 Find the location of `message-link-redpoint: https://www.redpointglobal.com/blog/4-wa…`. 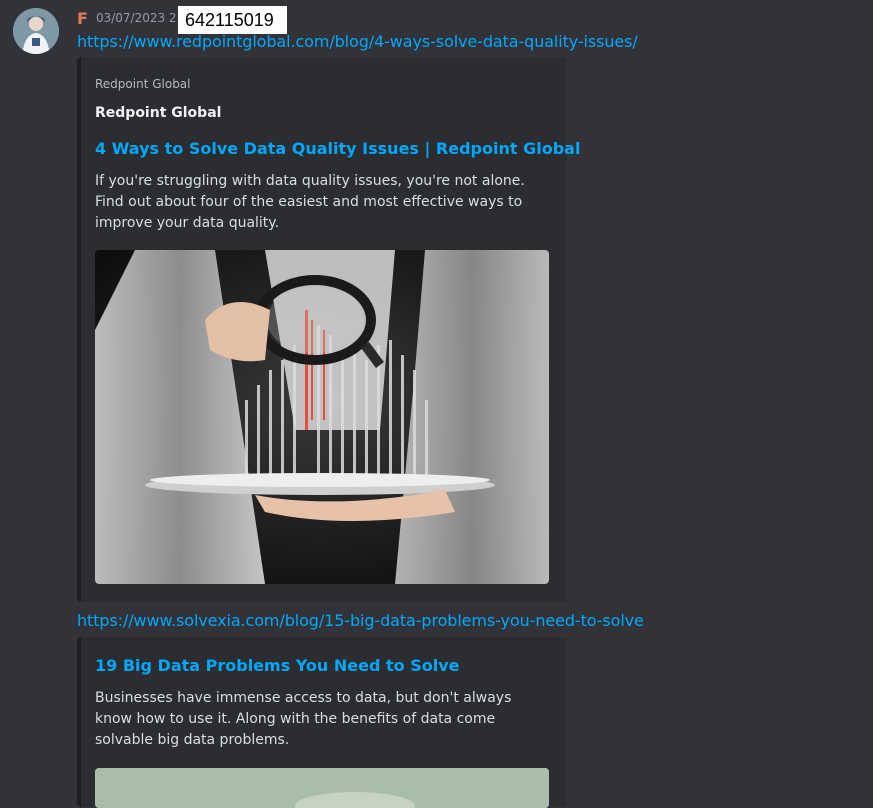

message-link-redpoint: https://www.redpointglobal.com/blog/4-wa… is located at coordinates (357, 41).